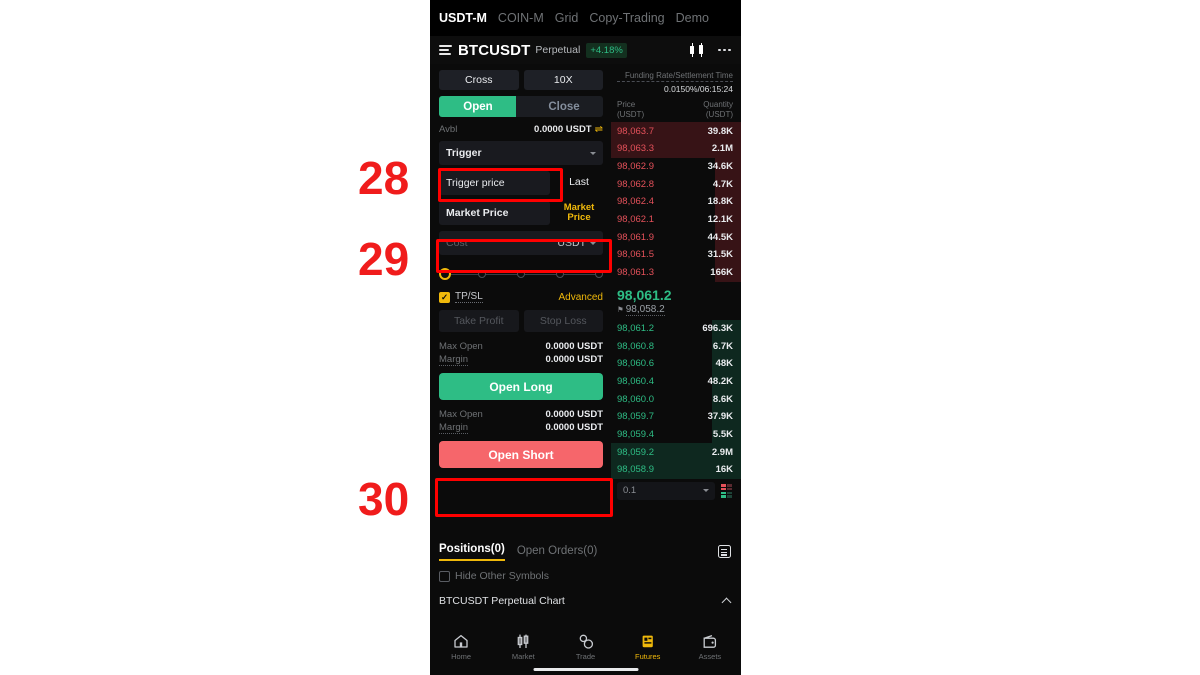  What do you see at coordinates (718, 105) in the screenshot?
I see `col-qty-label: Quantity` at bounding box center [718, 105].